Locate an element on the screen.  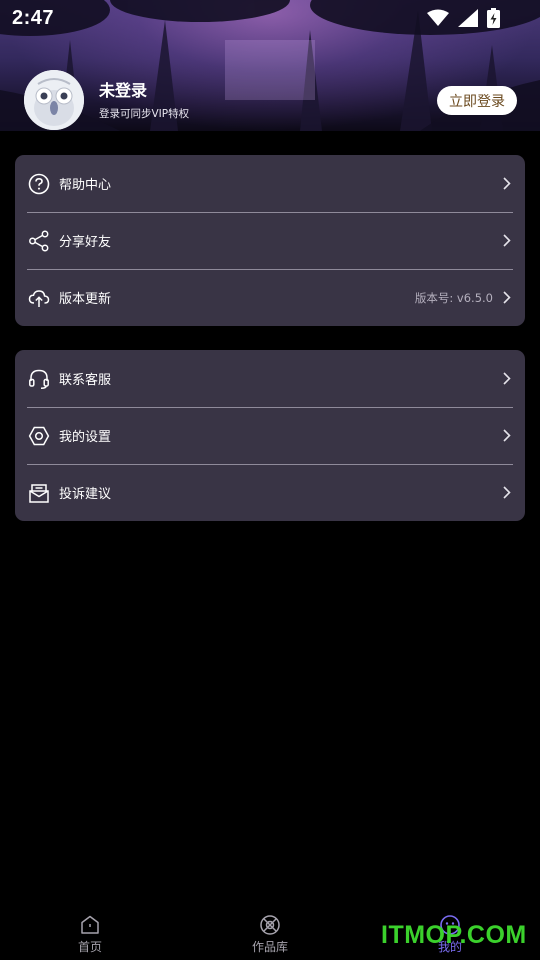
menu-item-label: 我的设置 is located at coordinates (85, 437).